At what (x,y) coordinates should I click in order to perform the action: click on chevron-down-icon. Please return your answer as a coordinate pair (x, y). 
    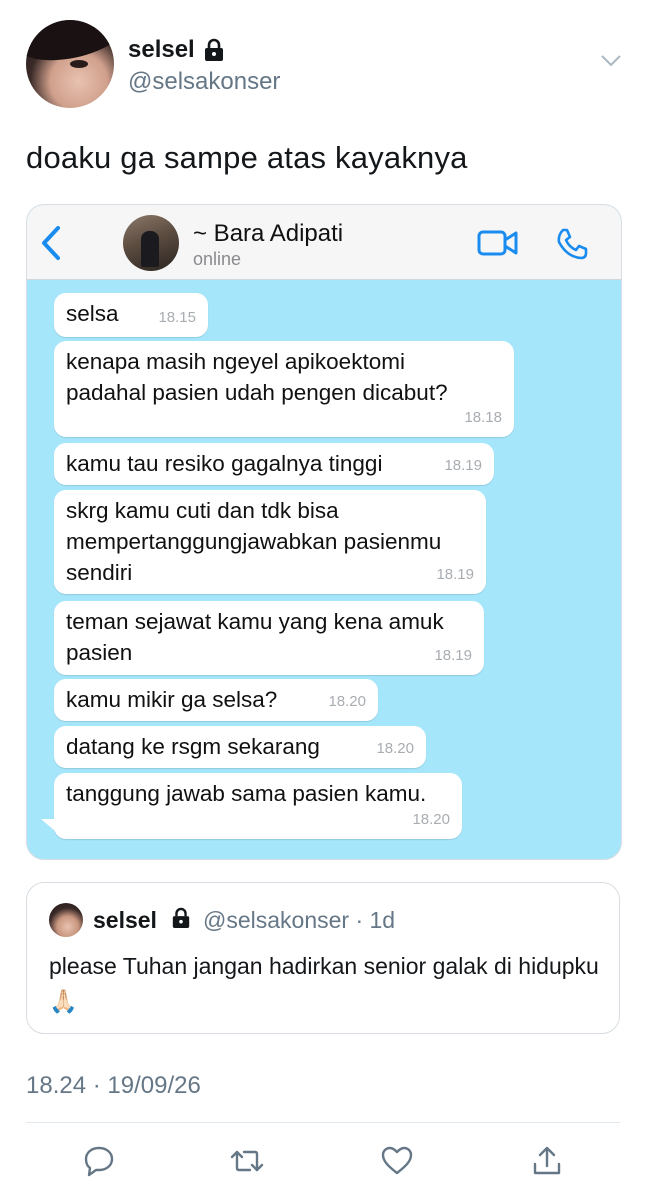
    Looking at the image, I should click on (611, 61).